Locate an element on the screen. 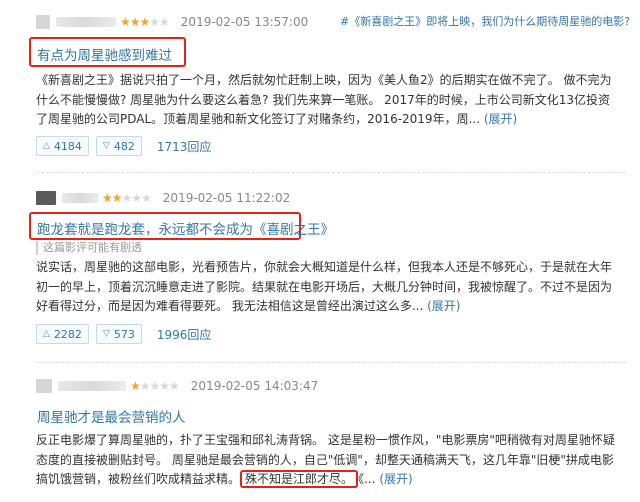 The image size is (640, 502). review-title: 跑龙套就是跑龙套，永远都不会成为《喜剧之王》 is located at coordinates (185, 228).